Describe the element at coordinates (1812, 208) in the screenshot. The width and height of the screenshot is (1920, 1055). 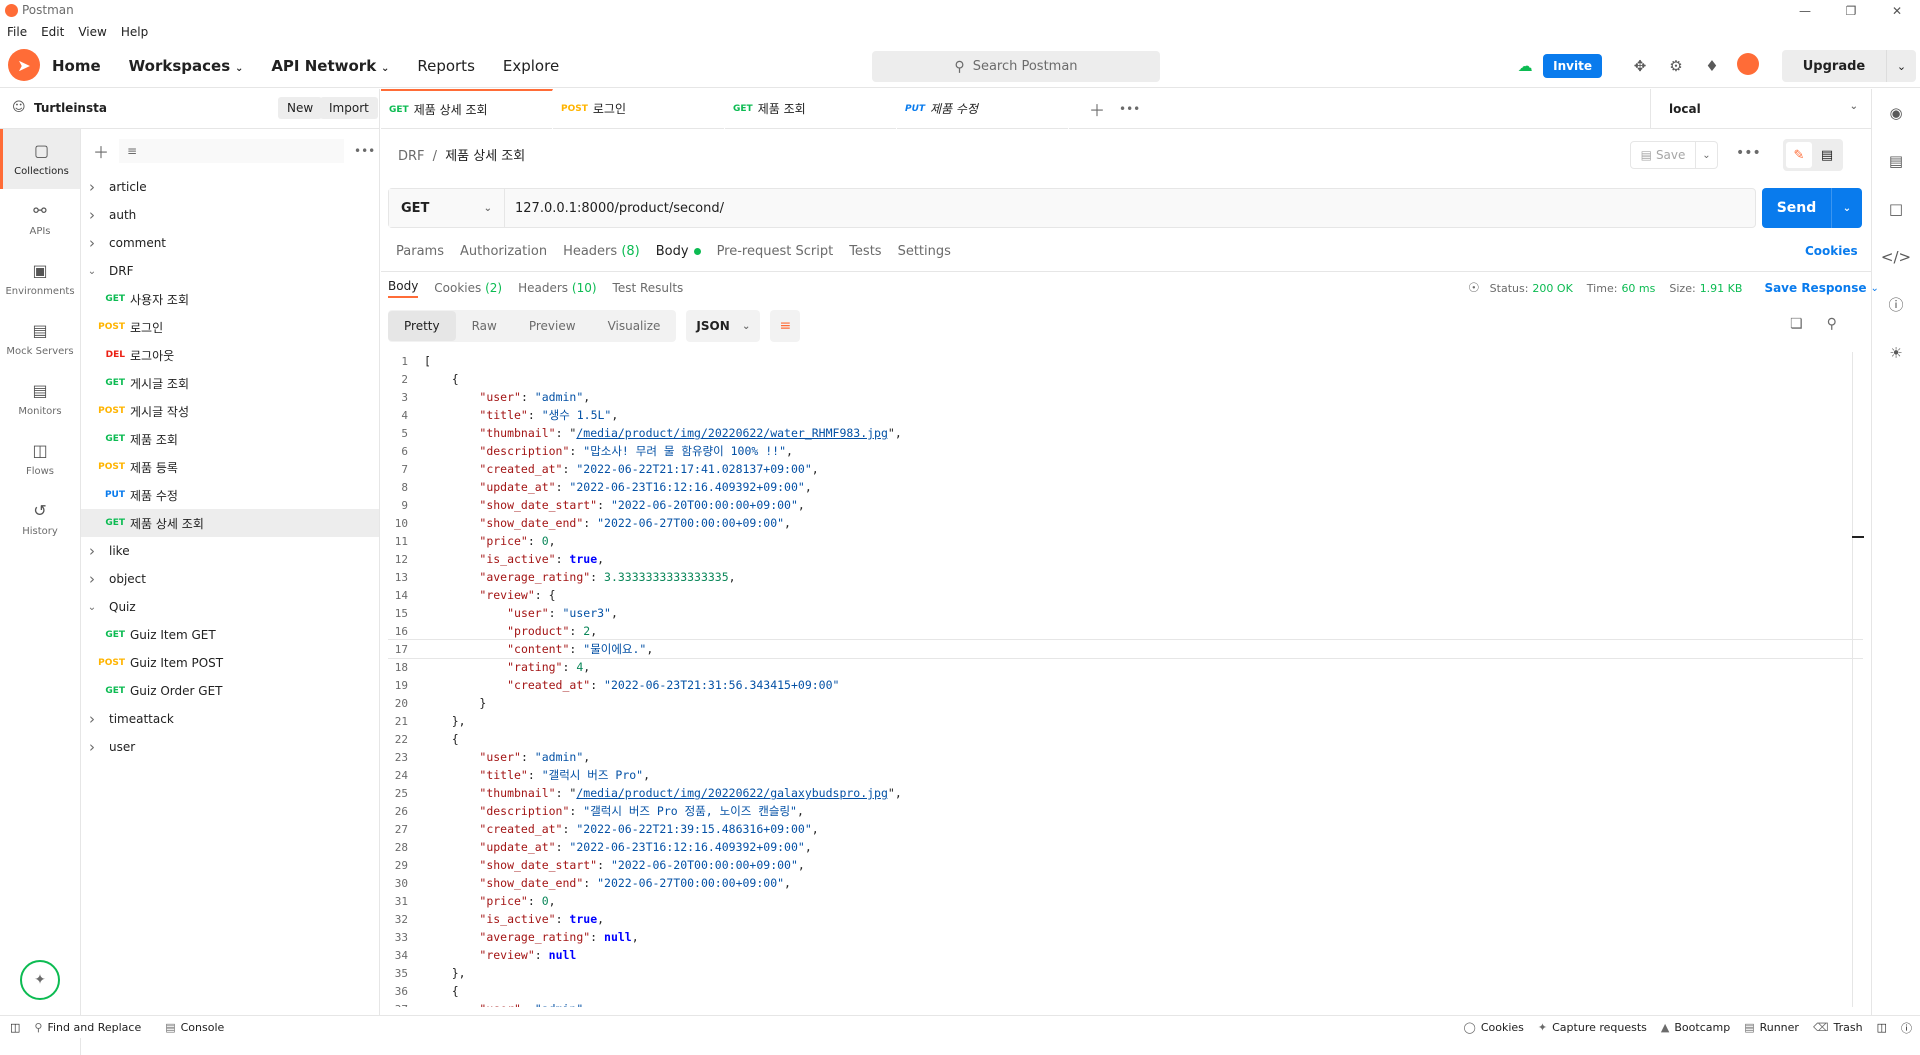
I see `send-button: Send ⌄` at that location.